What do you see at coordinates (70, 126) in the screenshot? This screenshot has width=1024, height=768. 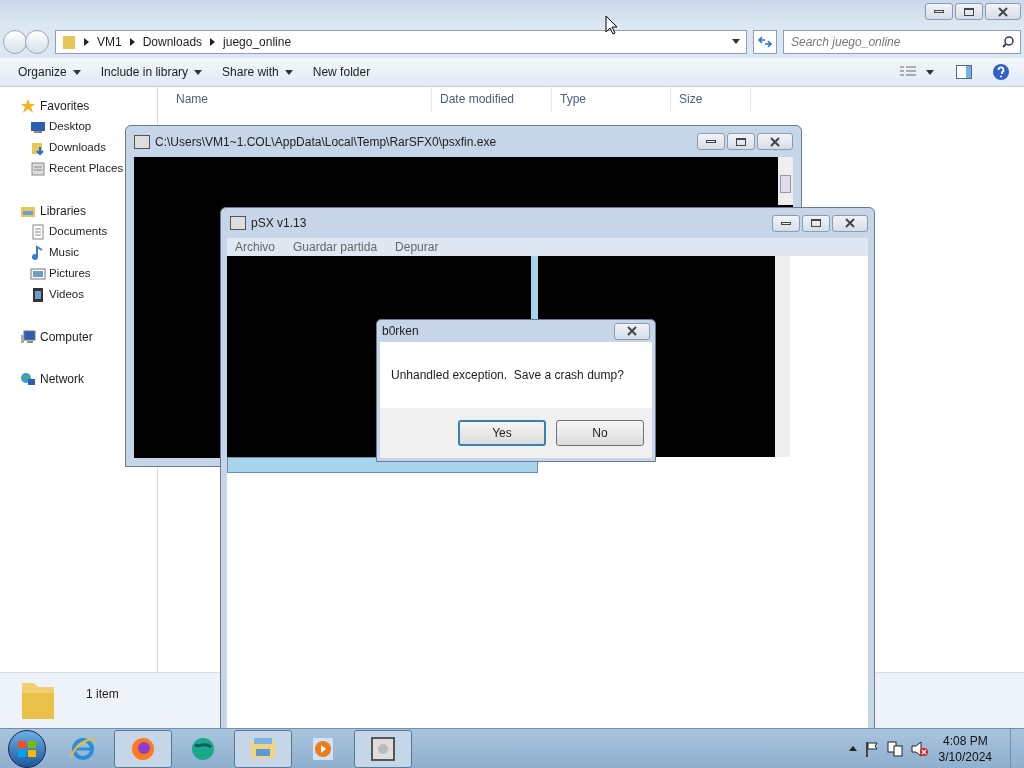 I see `nav-item: Desktop` at bounding box center [70, 126].